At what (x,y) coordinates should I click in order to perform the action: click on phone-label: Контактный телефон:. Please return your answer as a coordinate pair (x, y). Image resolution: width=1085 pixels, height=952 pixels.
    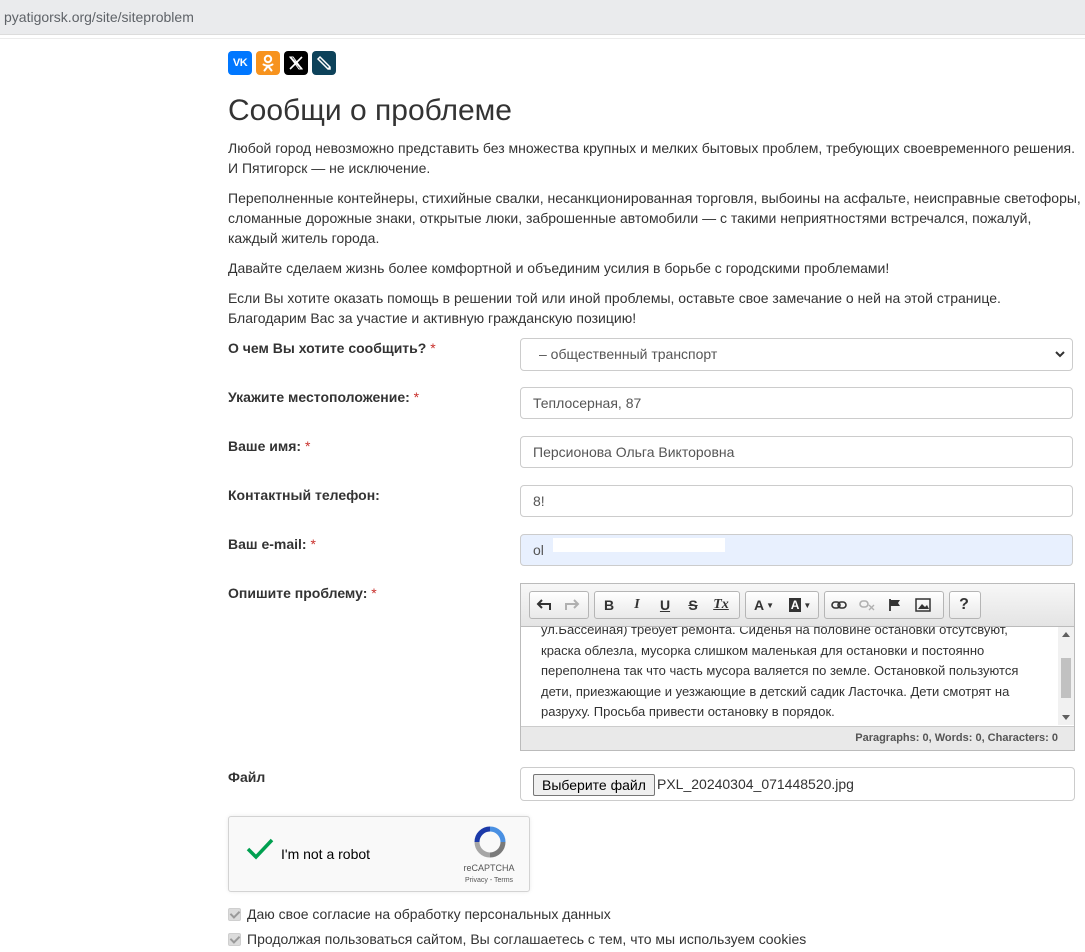
    Looking at the image, I should click on (304, 495).